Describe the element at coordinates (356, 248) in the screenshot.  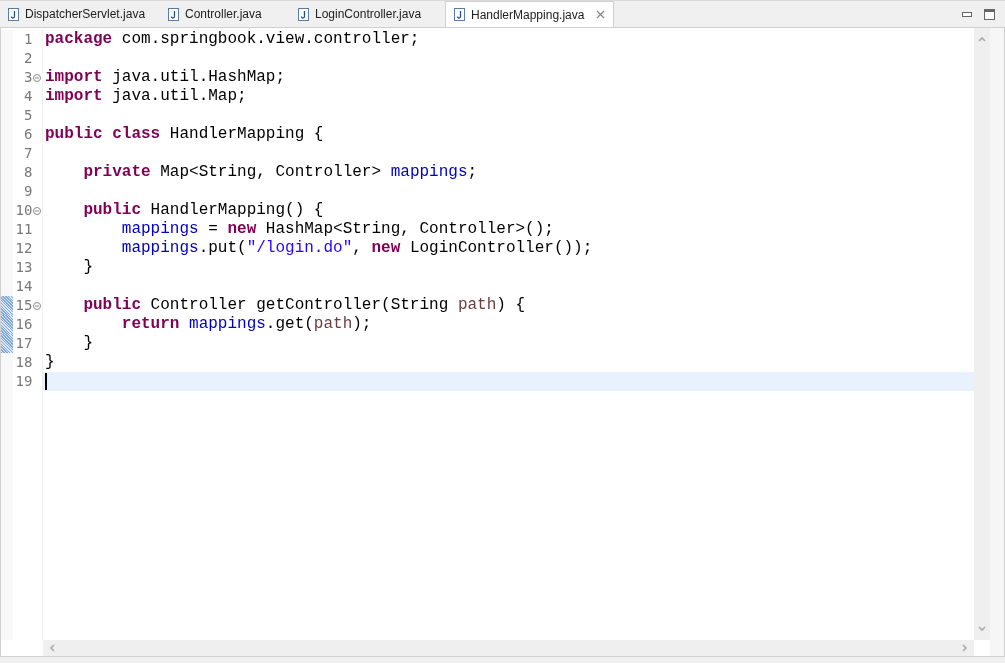
I see `code-line: mappings.put("/login.do", new LoginController());` at that location.